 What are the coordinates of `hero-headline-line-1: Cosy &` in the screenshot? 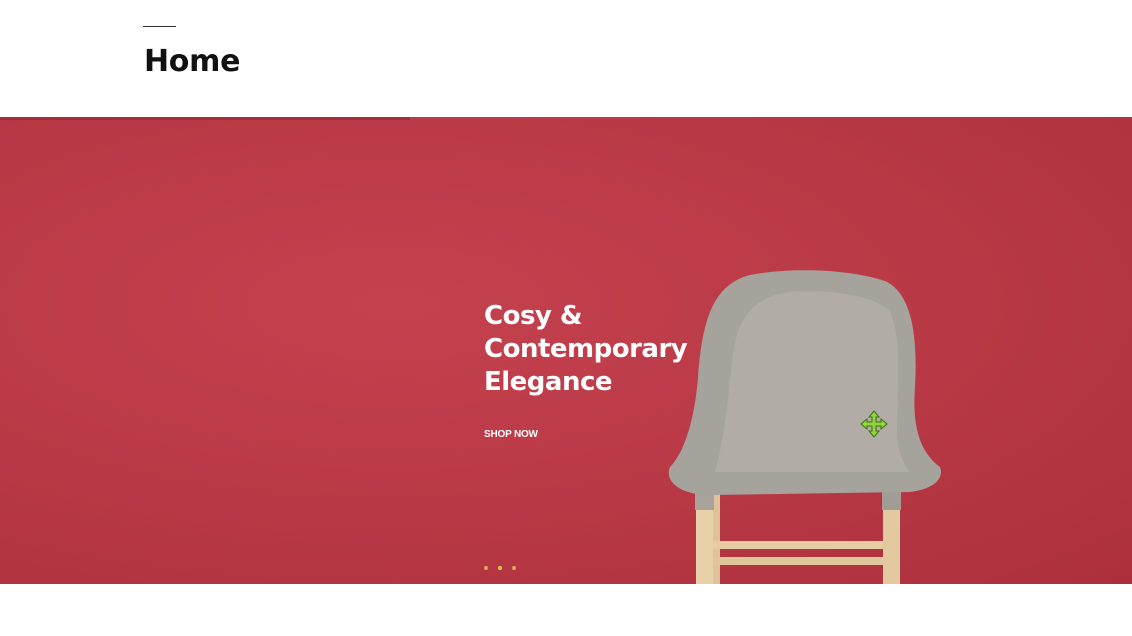 It's located at (533, 316).